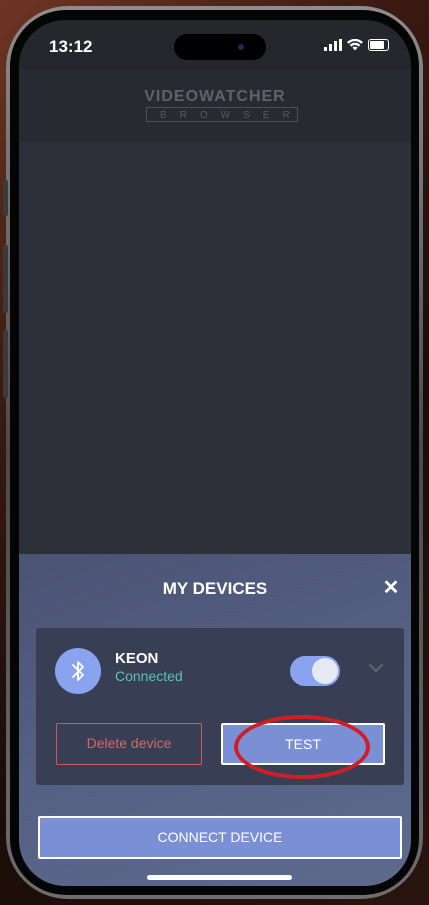  Describe the element at coordinates (220, 837) in the screenshot. I see `connect-device-button: CONNECT DEVICE` at that location.